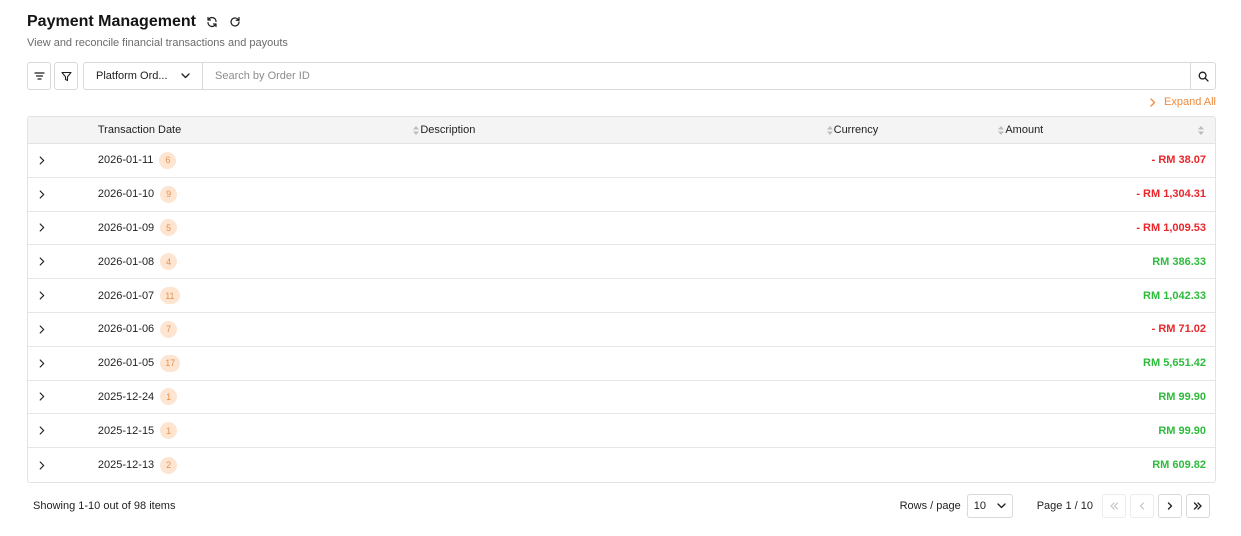 The height and width of the screenshot is (536, 1241). I want to click on amount-cell: - RM 71.02, so click(1179, 329).